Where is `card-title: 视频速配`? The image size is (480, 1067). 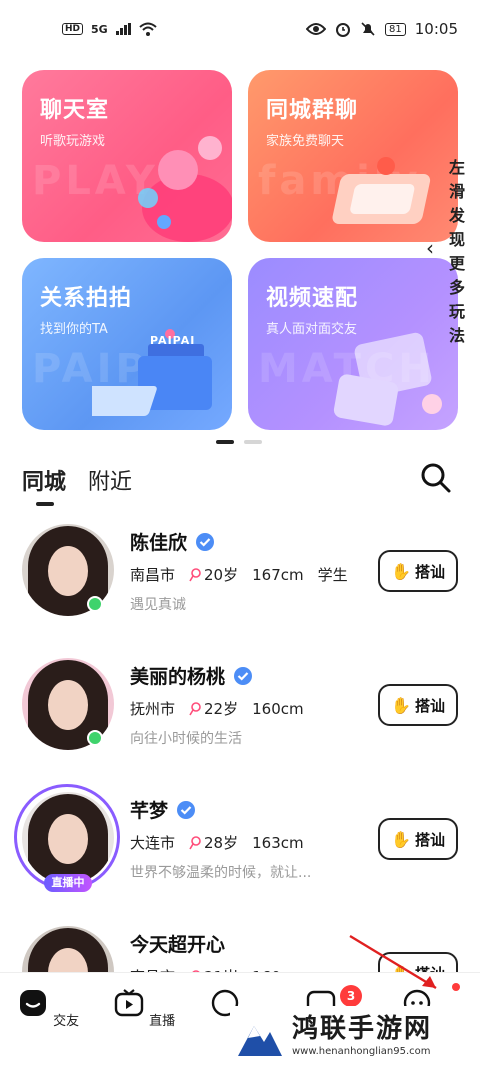 card-title: 视频速配 is located at coordinates (312, 298).